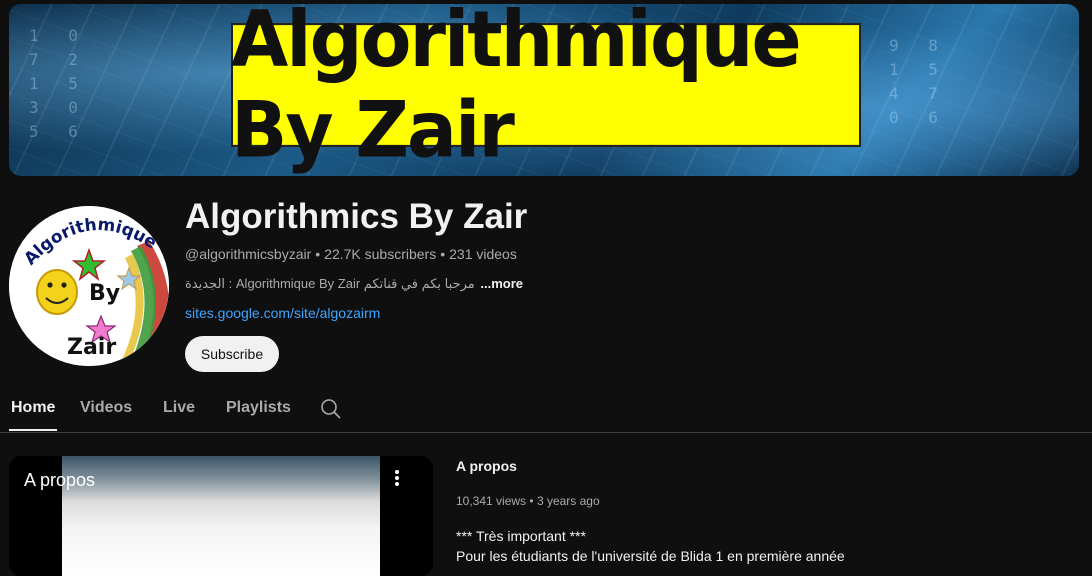 The width and height of the screenshot is (1092, 576). I want to click on video-frame, so click(221, 516).